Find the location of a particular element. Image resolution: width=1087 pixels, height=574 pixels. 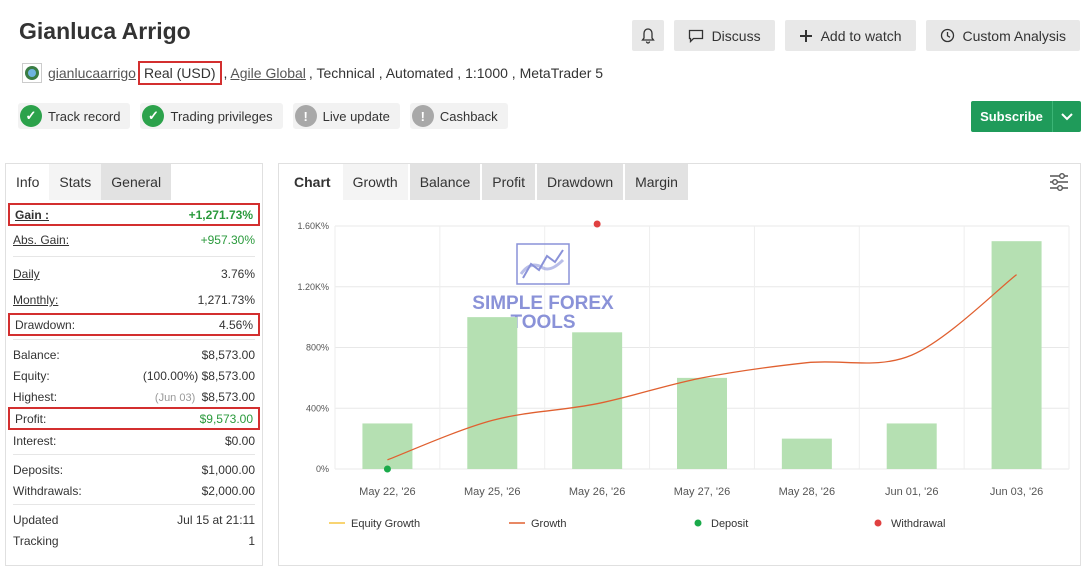

avatar is located at coordinates (32, 73).